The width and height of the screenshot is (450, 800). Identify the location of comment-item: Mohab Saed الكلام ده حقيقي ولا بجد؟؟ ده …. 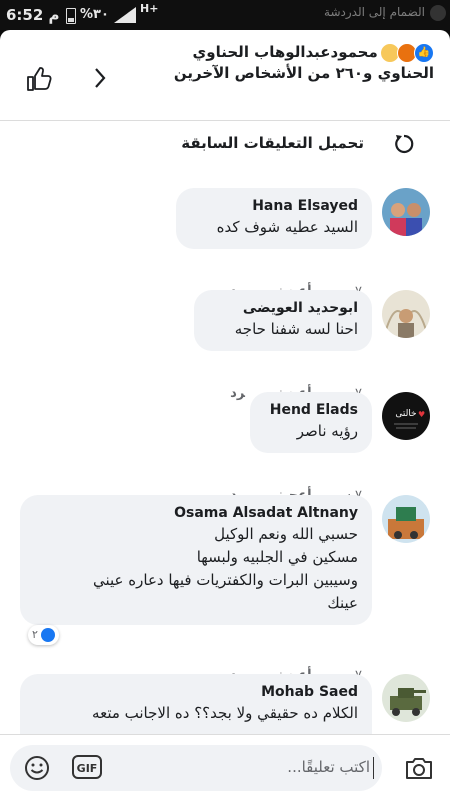
(225, 714).